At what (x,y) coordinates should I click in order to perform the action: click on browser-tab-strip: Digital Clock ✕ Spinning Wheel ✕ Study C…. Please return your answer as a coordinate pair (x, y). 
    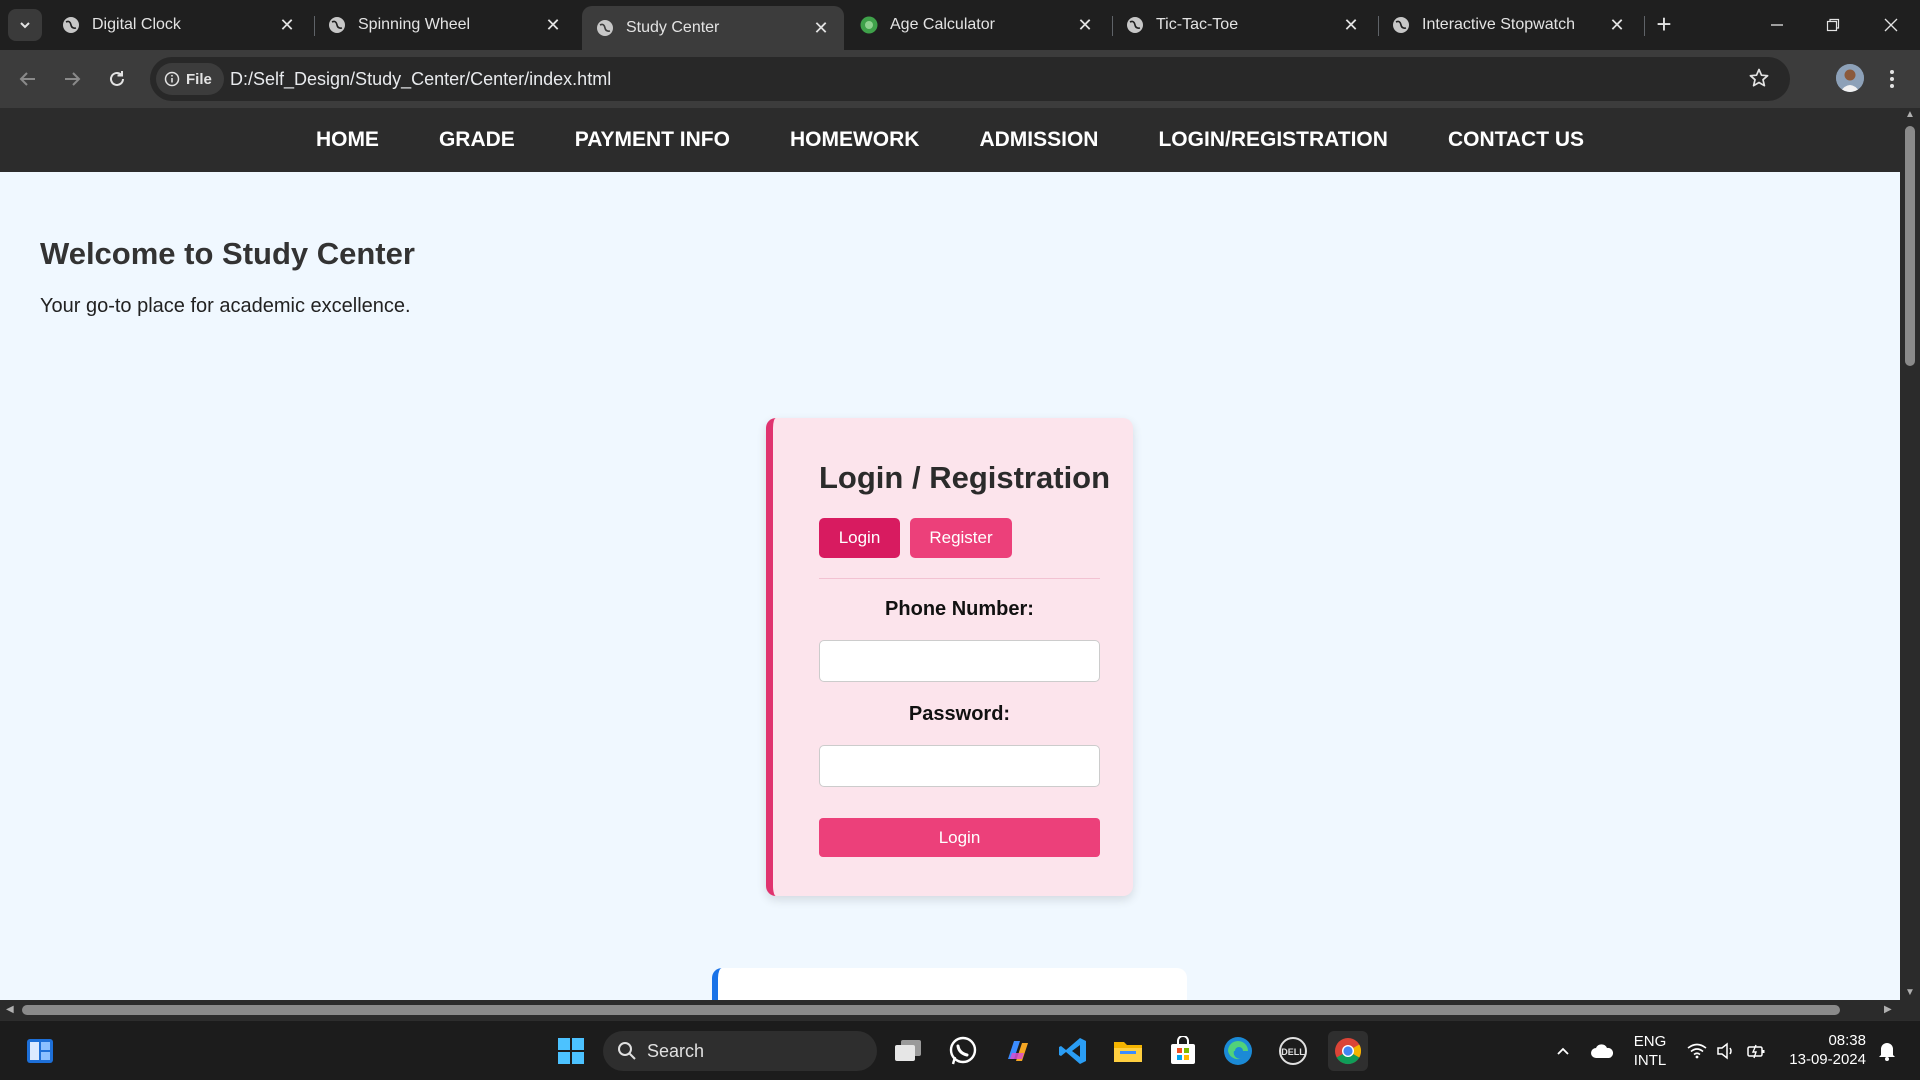
    Looking at the image, I should click on (960, 25).